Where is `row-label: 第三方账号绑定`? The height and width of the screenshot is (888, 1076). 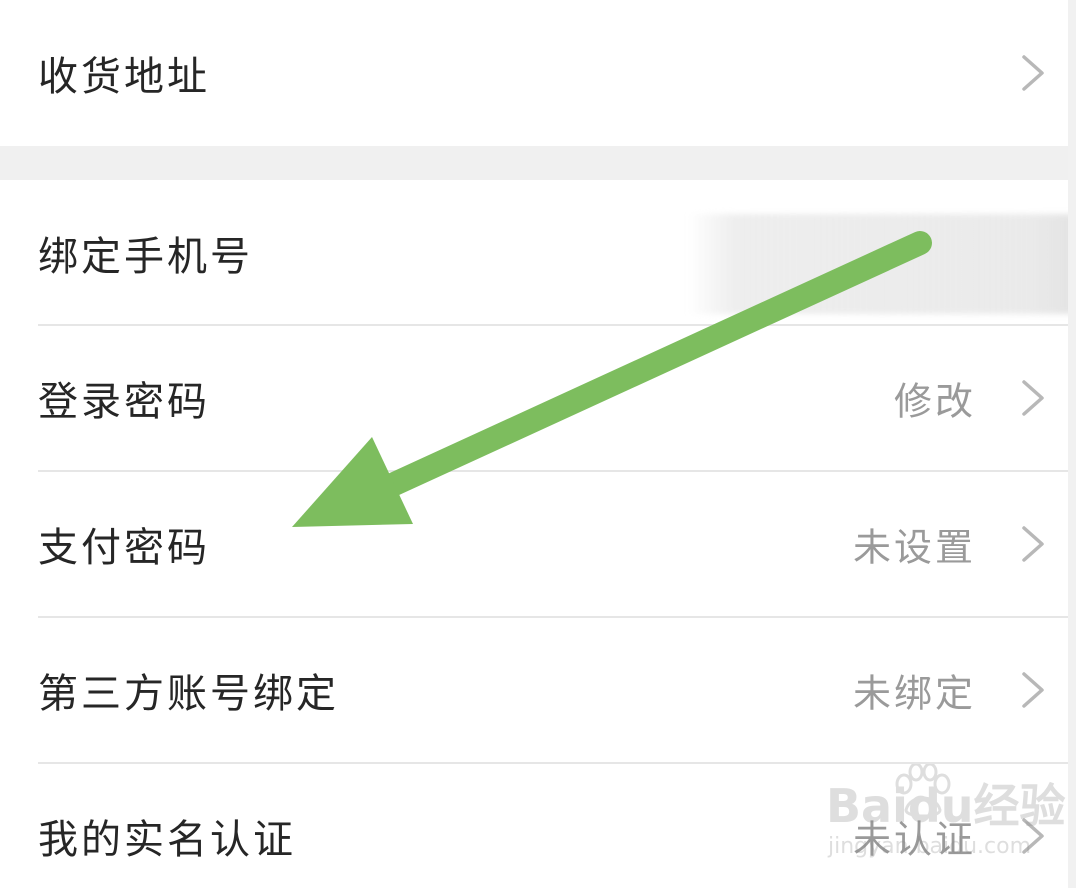
row-label: 第三方账号绑定 is located at coordinates (188, 694).